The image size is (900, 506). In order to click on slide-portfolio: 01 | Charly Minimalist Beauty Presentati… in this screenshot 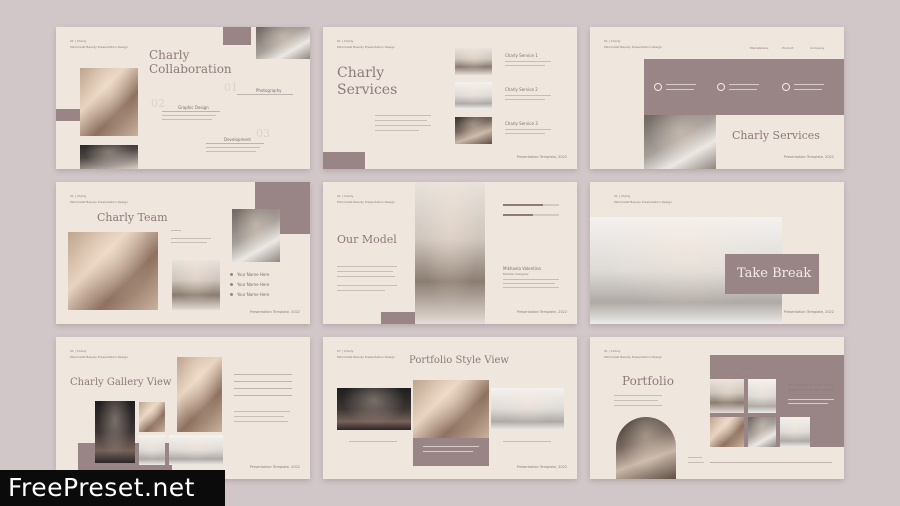, I will do `click(717, 408)`.